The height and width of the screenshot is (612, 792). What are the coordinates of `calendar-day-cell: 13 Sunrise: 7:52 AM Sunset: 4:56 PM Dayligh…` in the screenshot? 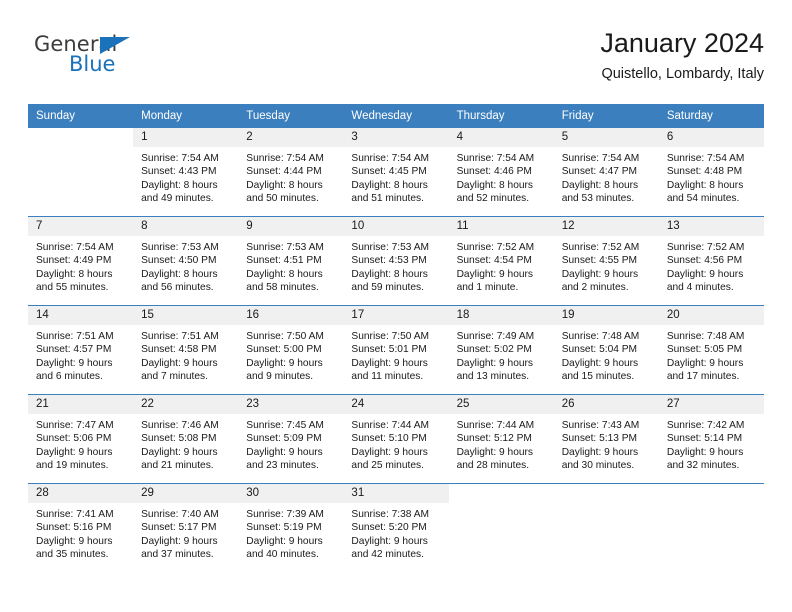 It's located at (711, 261).